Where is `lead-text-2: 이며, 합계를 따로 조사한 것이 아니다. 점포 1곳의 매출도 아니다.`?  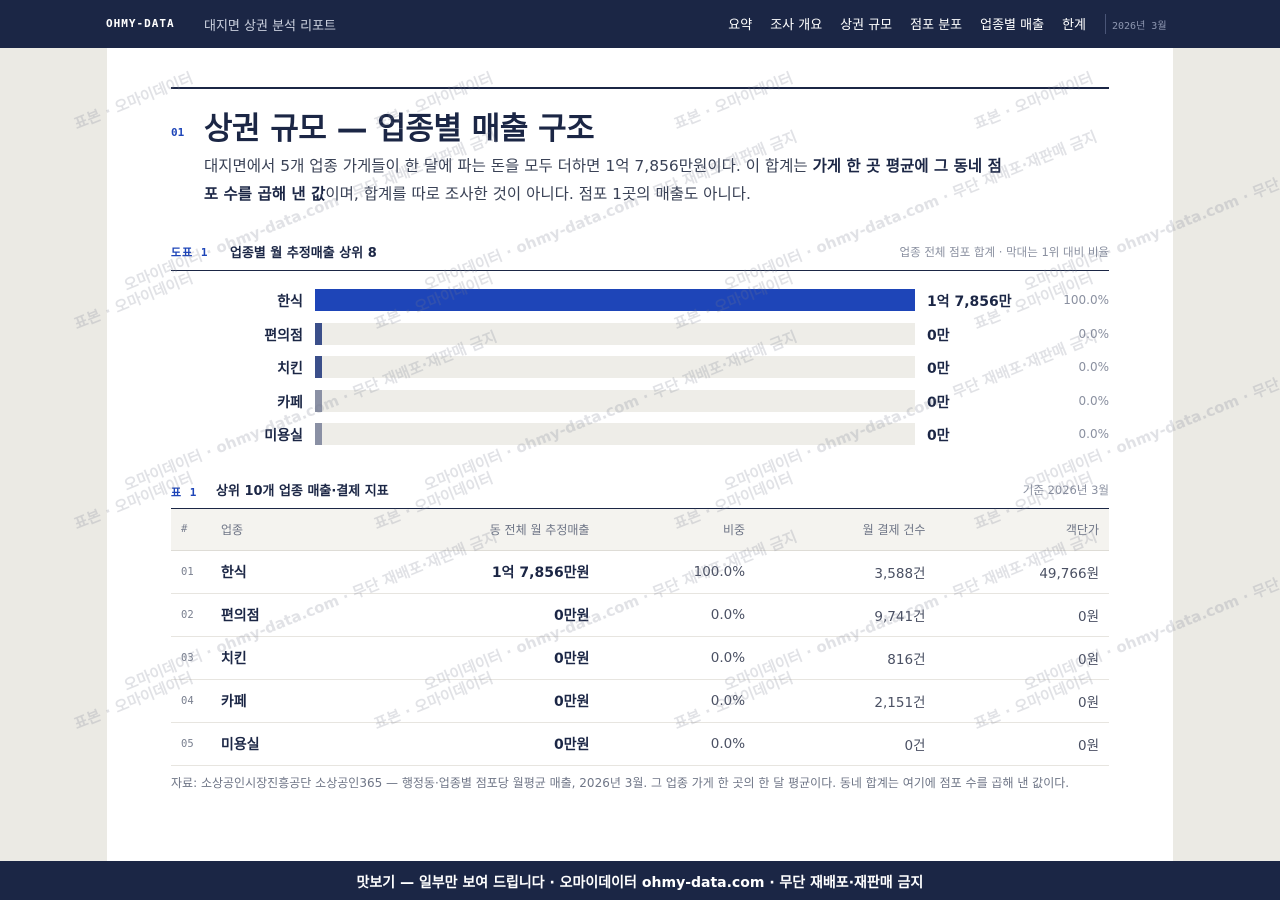 lead-text-2: 이며, 합계를 따로 조사한 것이 아니다. 점포 1곳의 매출도 아니다. is located at coordinates (538, 194).